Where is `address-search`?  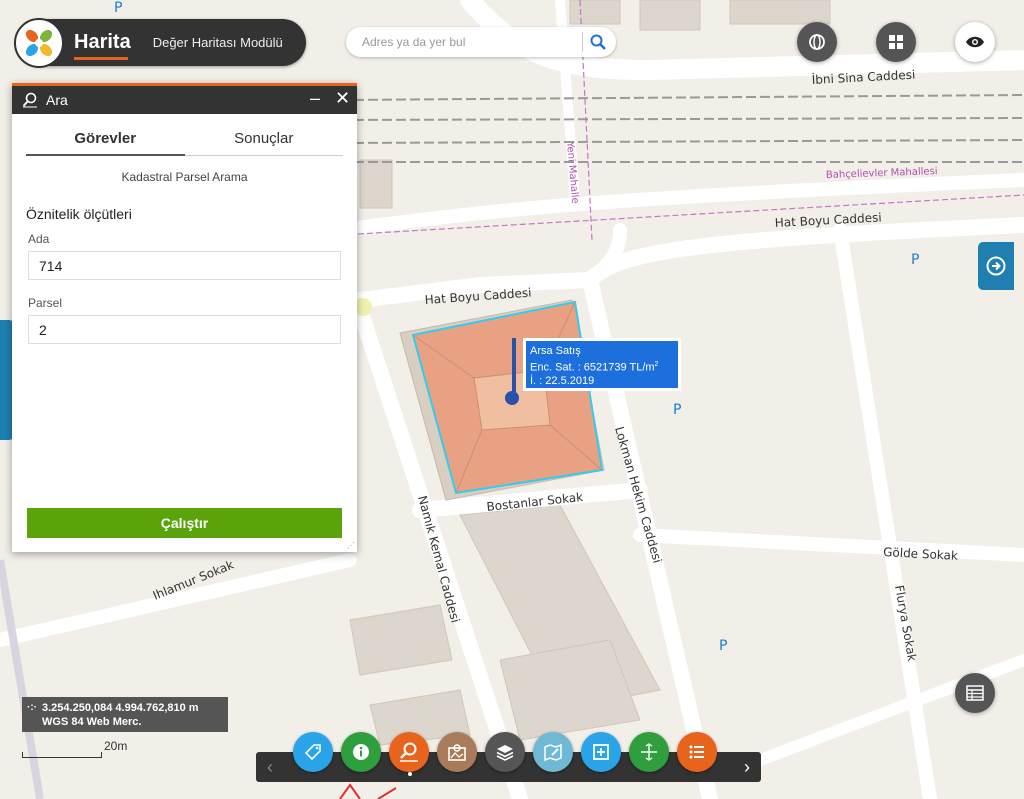 address-search is located at coordinates (481, 42).